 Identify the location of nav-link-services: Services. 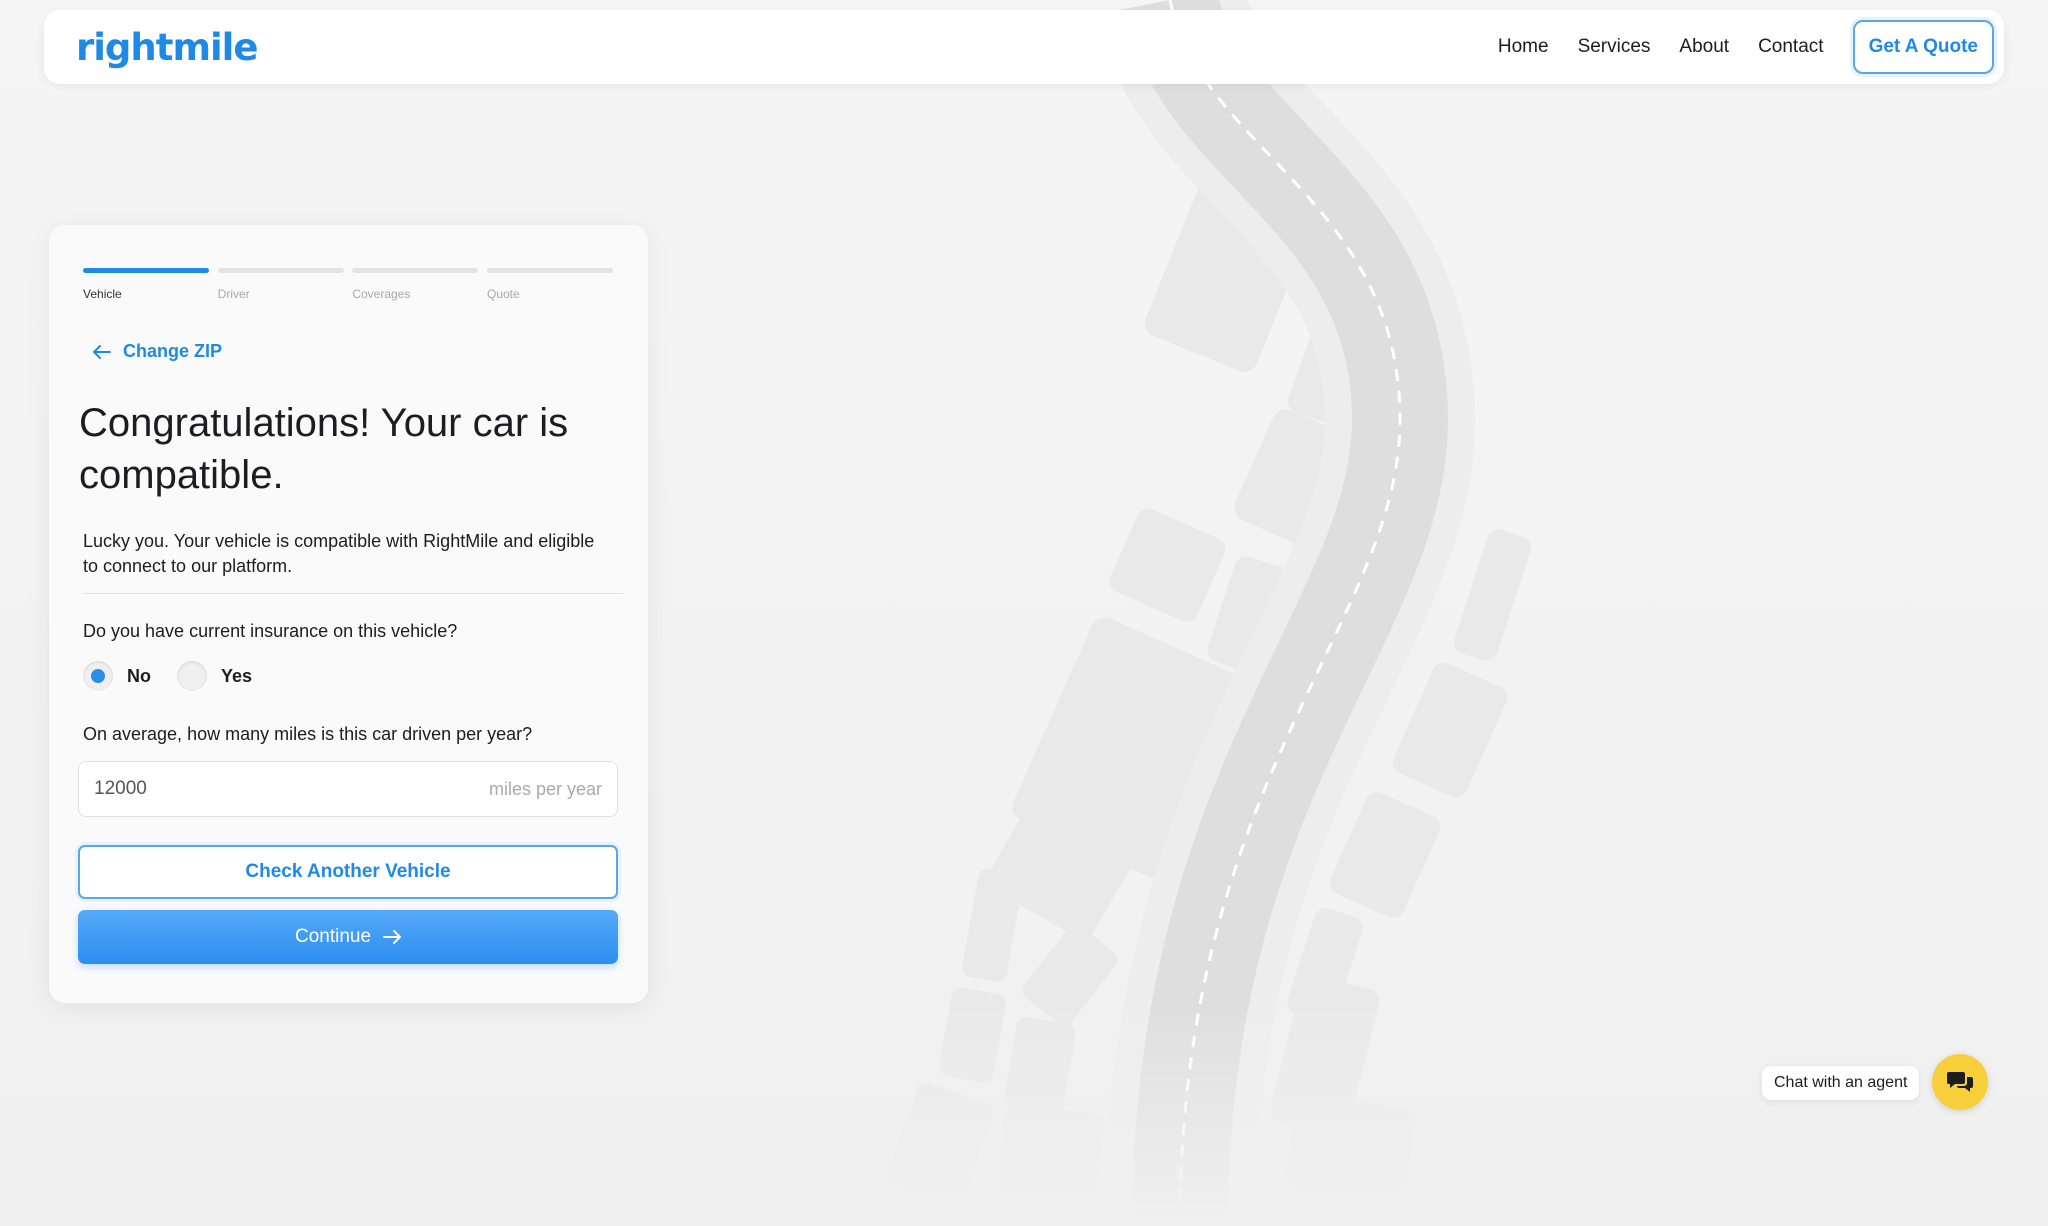
(1614, 47).